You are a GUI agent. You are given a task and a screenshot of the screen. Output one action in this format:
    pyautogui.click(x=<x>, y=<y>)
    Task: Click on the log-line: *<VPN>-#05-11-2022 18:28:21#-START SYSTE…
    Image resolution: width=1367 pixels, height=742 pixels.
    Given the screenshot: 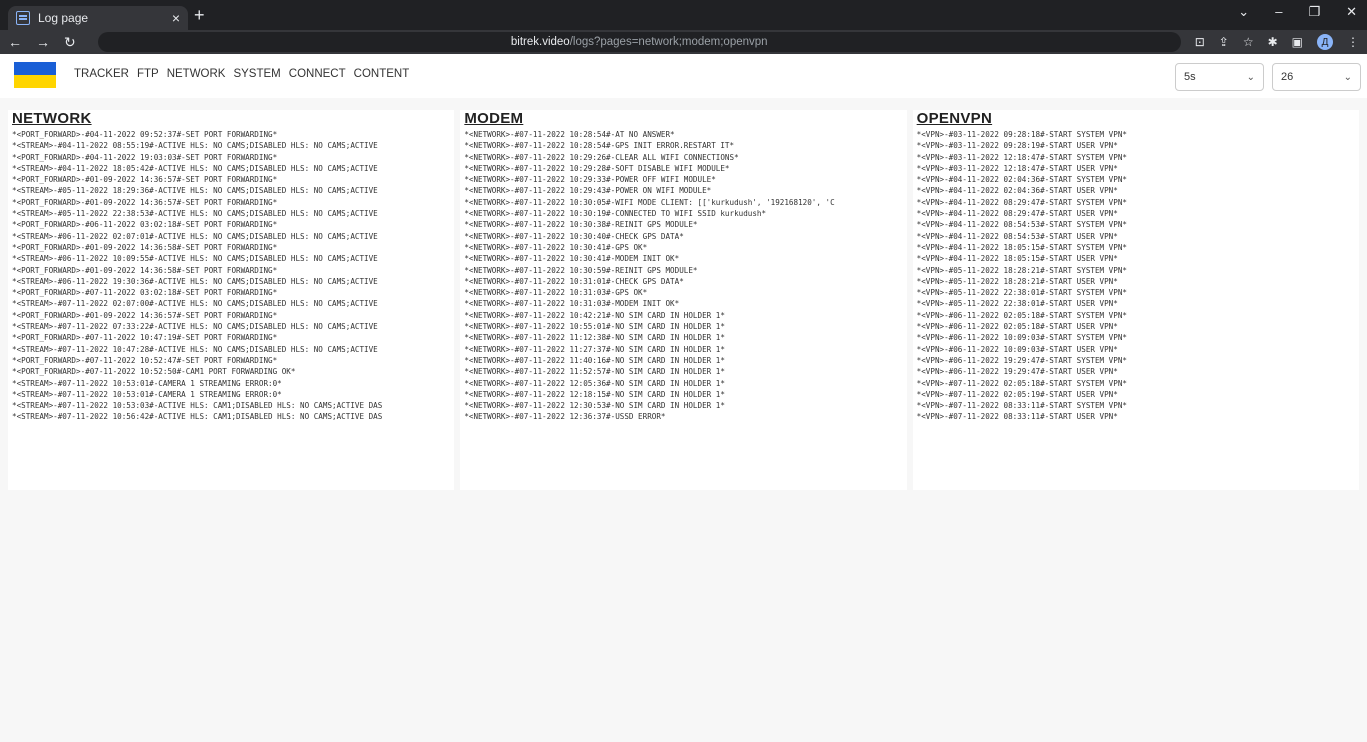 What is the action you would take?
    pyautogui.click(x=1021, y=270)
    